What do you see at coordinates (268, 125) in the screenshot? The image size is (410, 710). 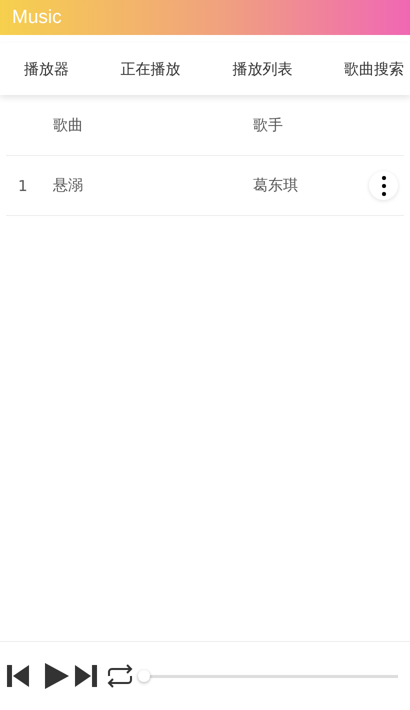 I see `column-header: 歌手` at bounding box center [268, 125].